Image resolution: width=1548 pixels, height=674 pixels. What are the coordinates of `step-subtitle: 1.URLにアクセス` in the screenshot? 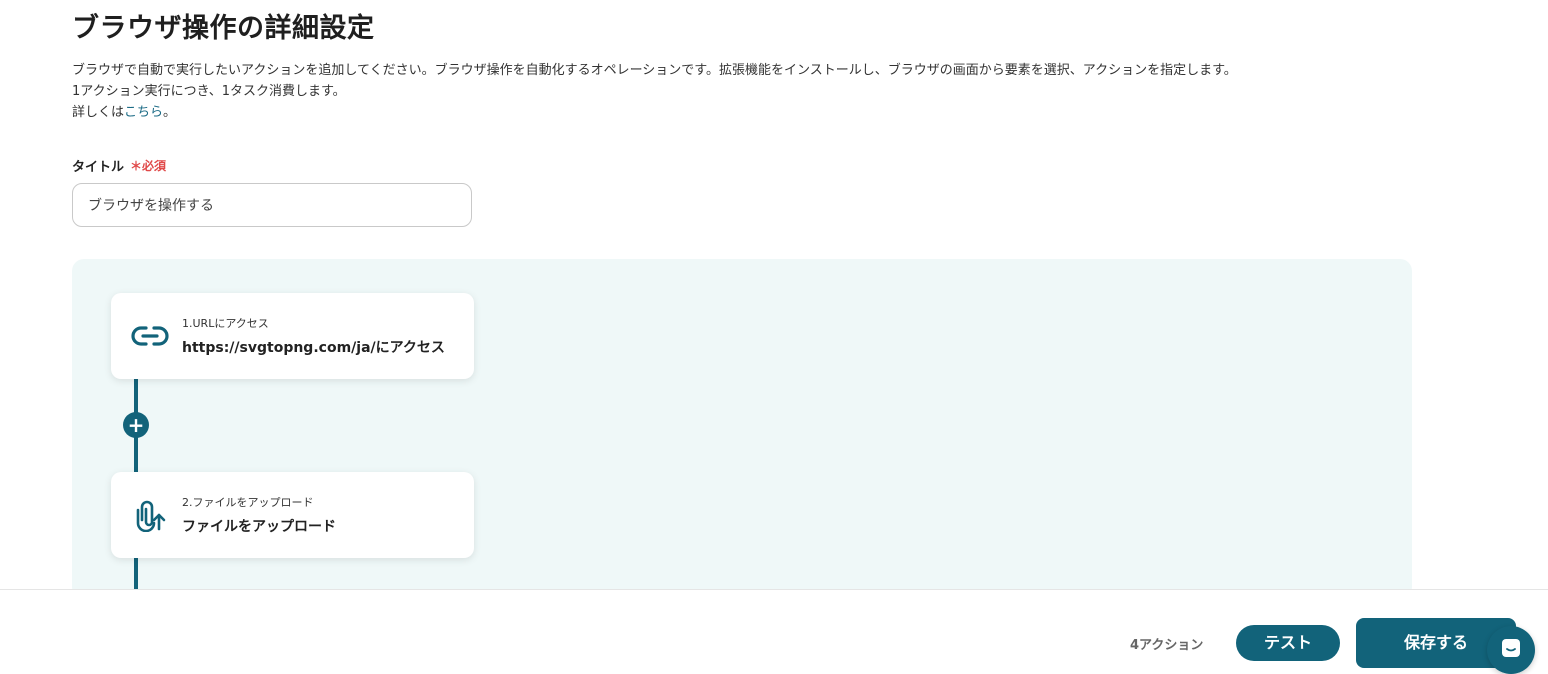 It's located at (225, 323).